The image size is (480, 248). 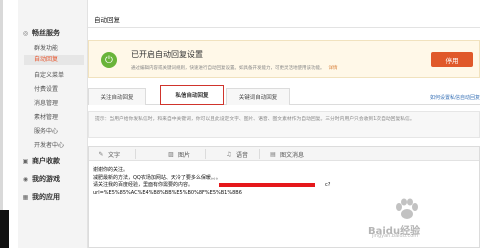 I want to click on tool-label: 文字, so click(x=114, y=155).